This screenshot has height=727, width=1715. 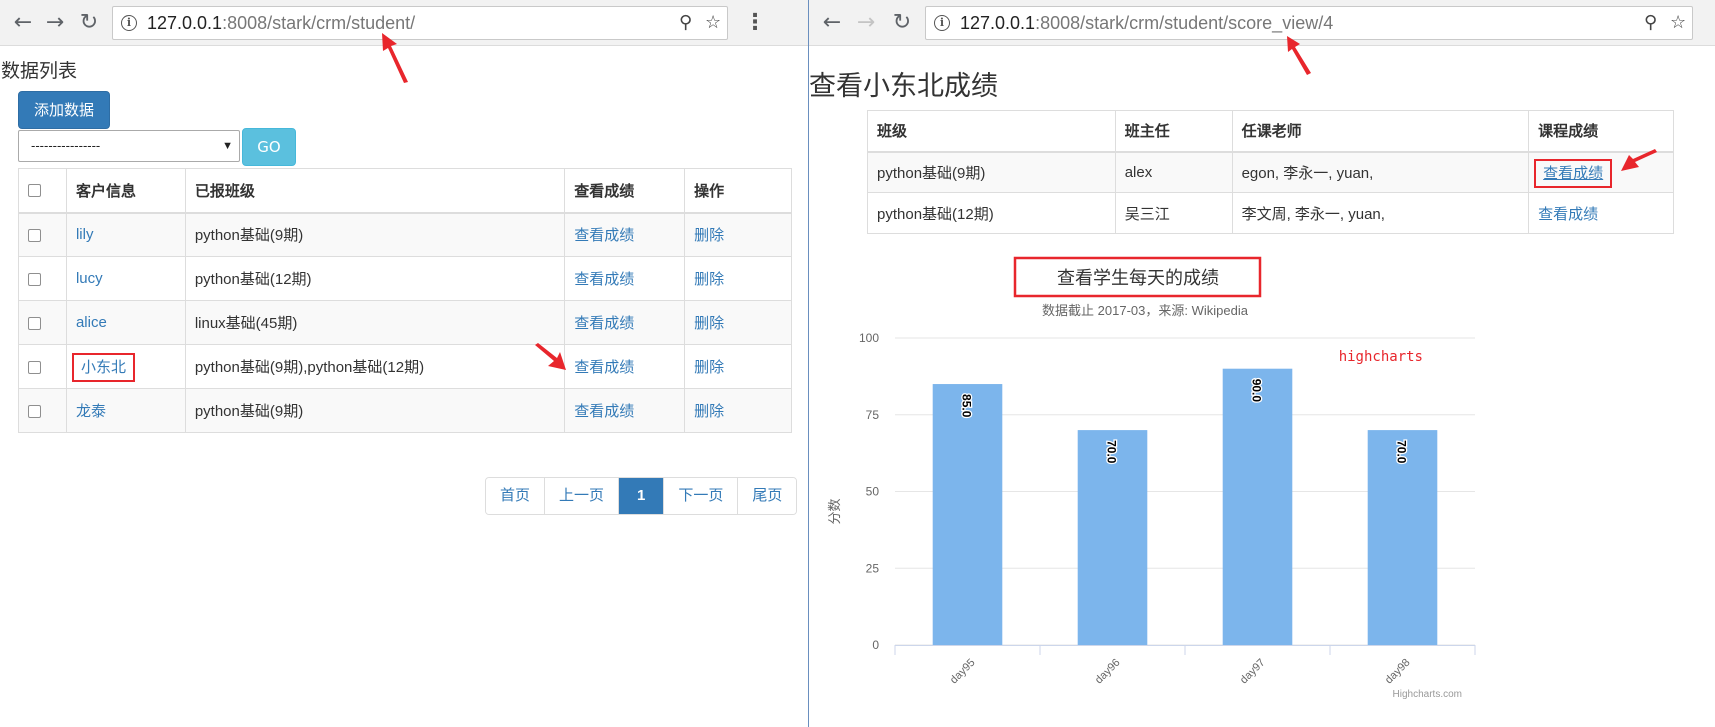 I want to click on x-tick-label: day95, so click(x=963, y=672).